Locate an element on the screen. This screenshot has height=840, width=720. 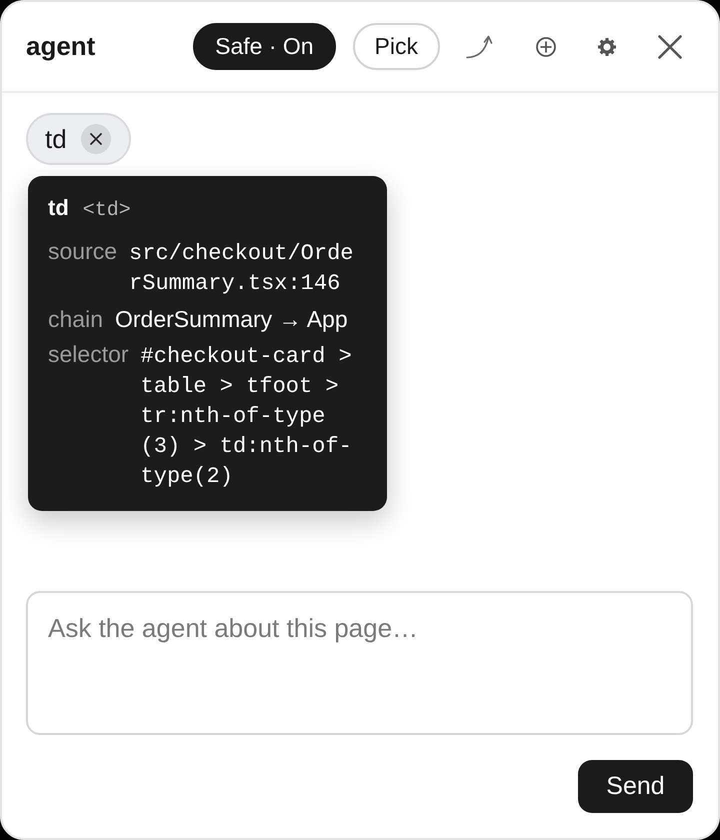
field-label: selector is located at coordinates (88, 354).